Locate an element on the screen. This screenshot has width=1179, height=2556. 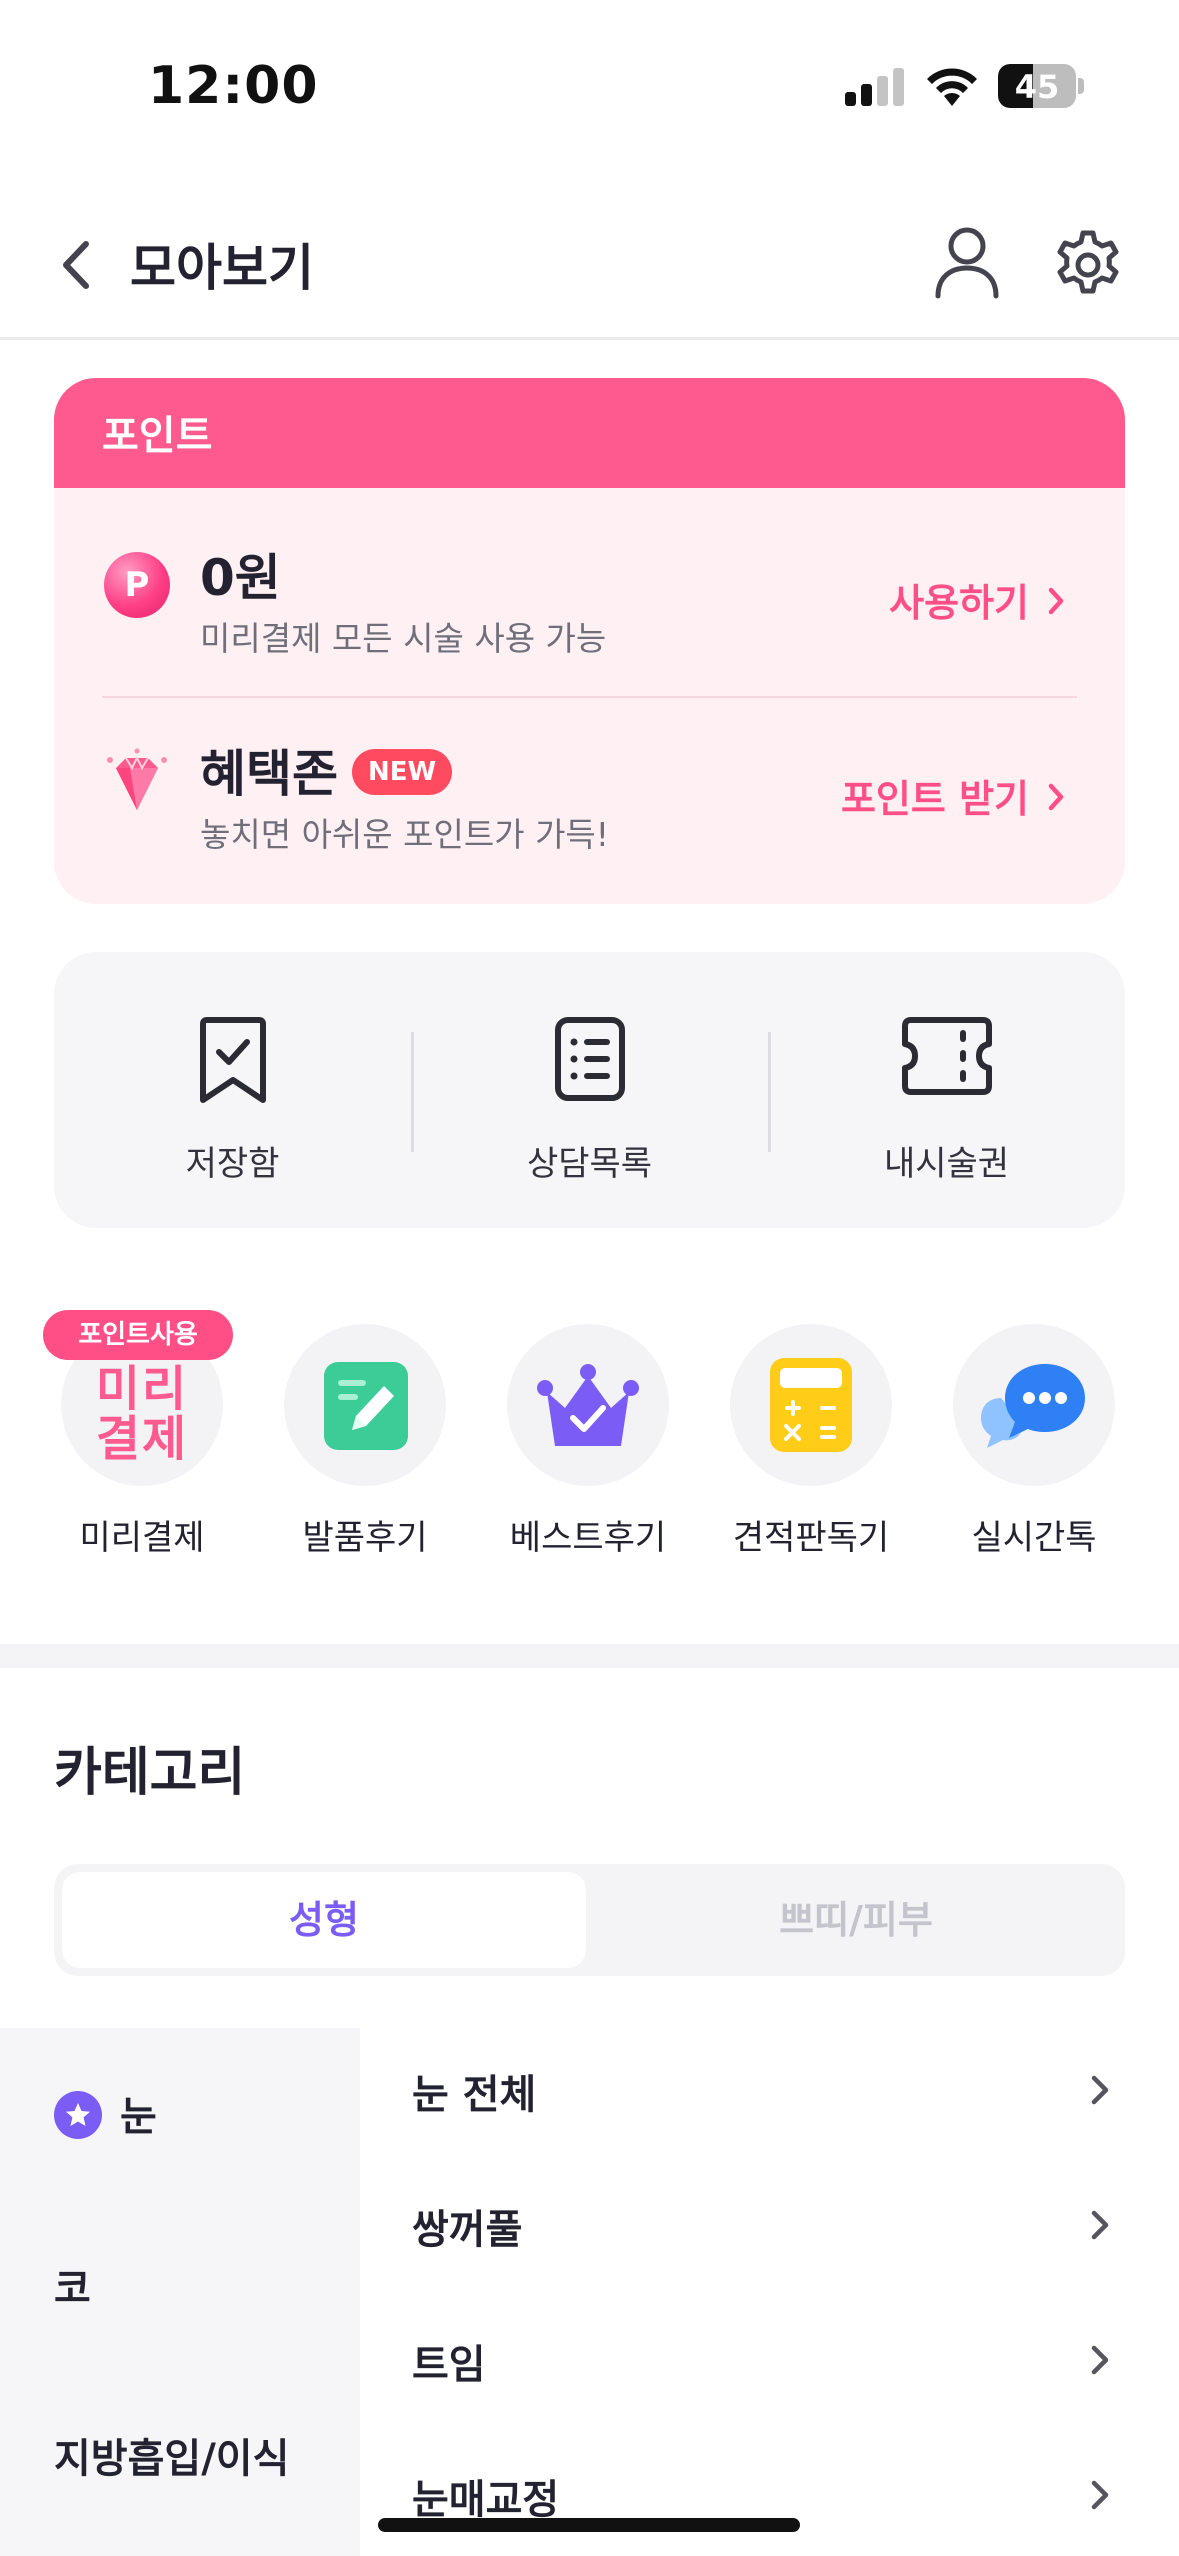
service-prepay: 포인트사용 미리 결제 미리결제 is located at coordinates (138, 1434).